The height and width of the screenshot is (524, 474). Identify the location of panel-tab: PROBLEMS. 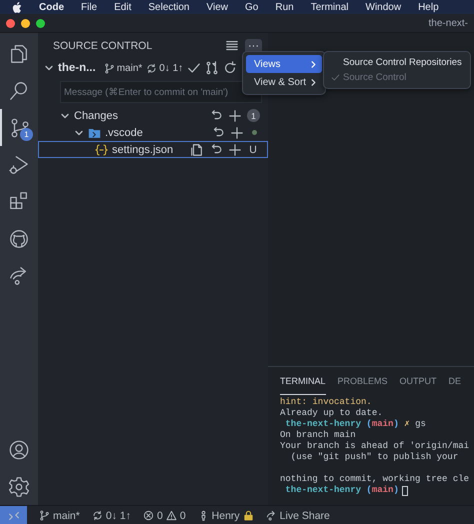
(363, 384).